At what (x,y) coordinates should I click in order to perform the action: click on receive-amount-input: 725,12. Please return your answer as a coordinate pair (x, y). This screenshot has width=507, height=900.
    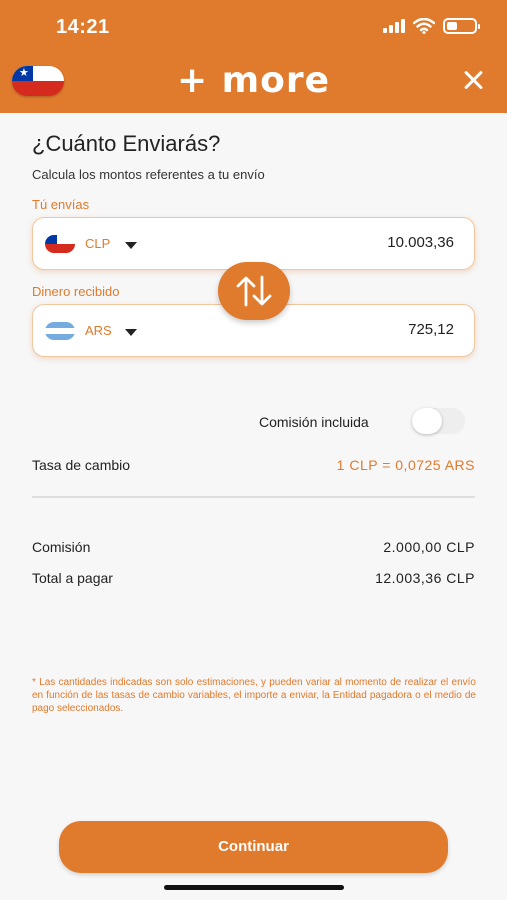
    Looking at the image, I should click on (431, 329).